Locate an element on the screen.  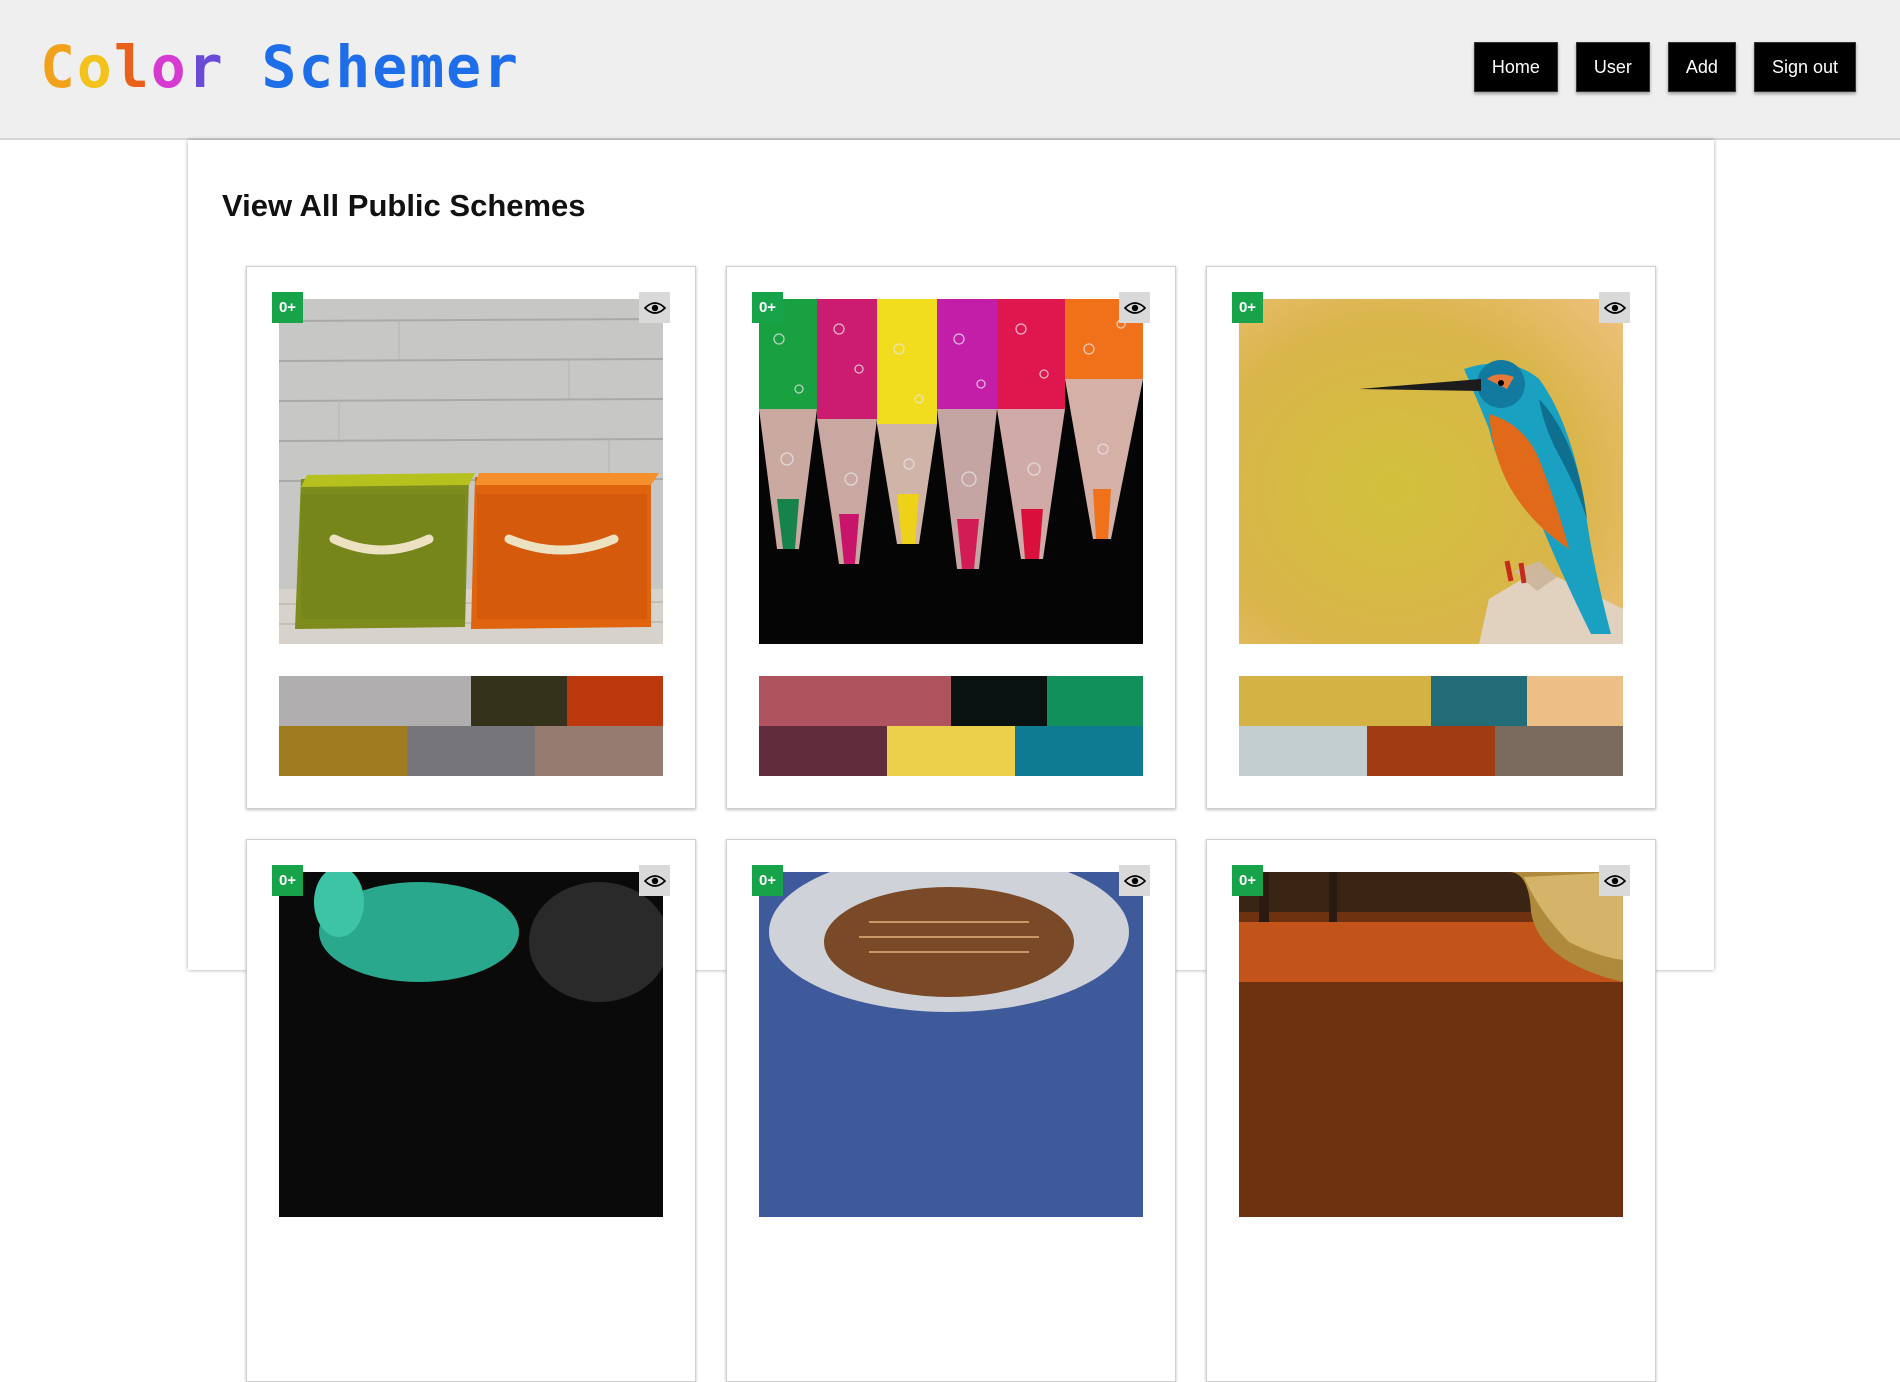
home-button: Home is located at coordinates (1515, 67).